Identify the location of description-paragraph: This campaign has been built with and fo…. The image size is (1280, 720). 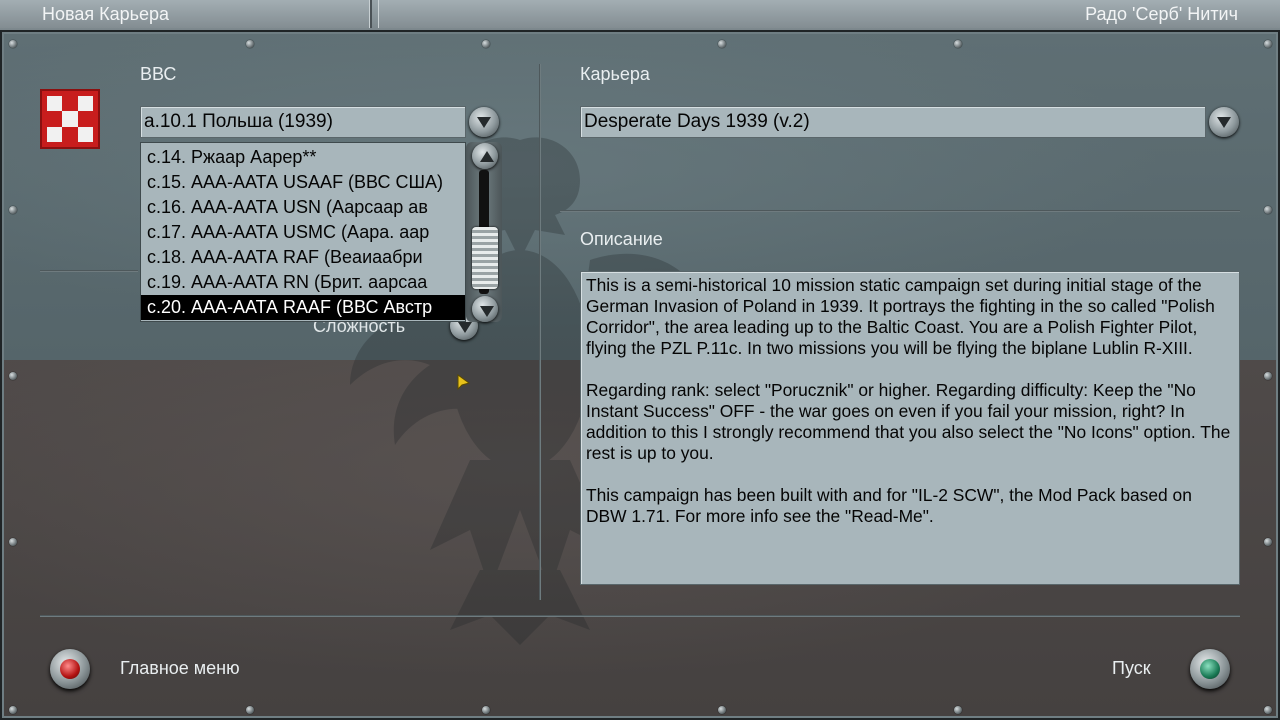
(889, 505).